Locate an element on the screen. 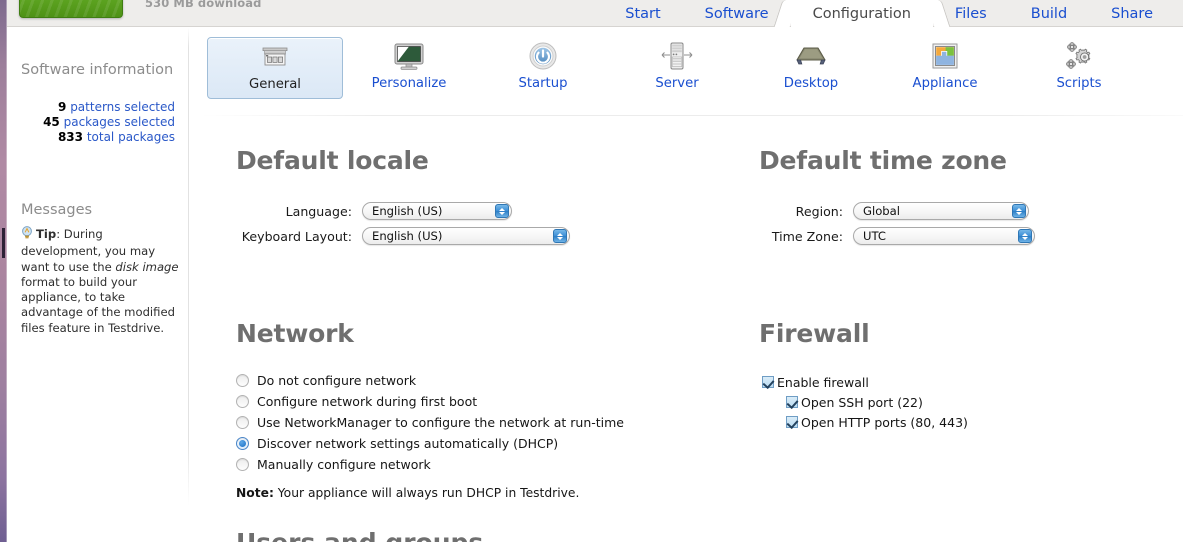 The image size is (1183, 542). config-icon-desktop: Desktop is located at coordinates (811, 68).